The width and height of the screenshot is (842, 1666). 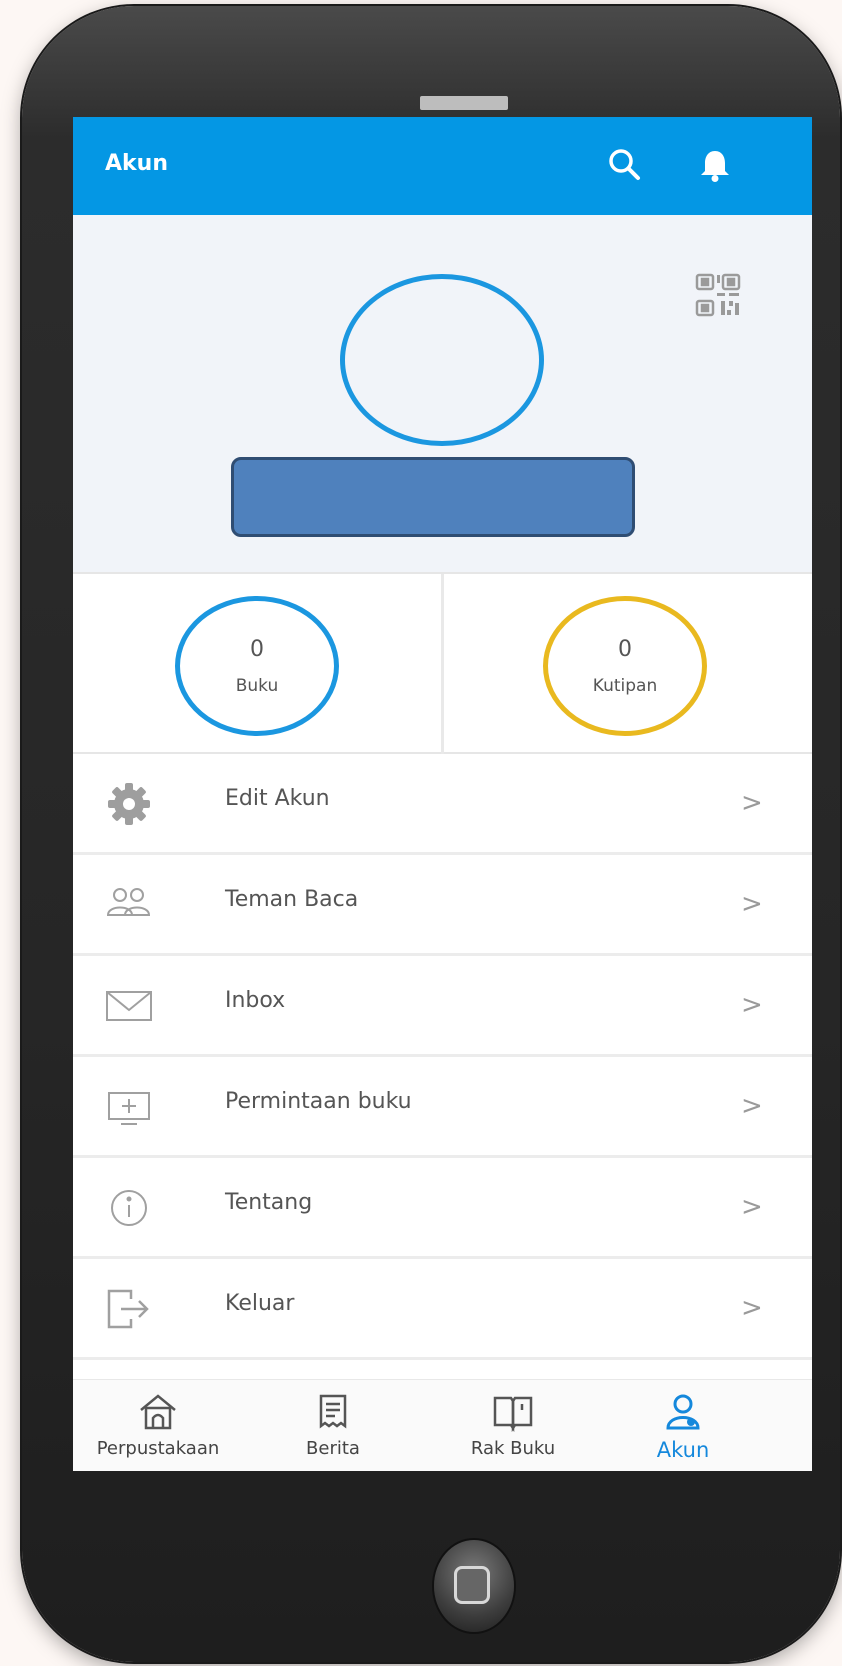 What do you see at coordinates (442, 1006) in the screenshot?
I see `menu-item-inbox: Inbox >` at bounding box center [442, 1006].